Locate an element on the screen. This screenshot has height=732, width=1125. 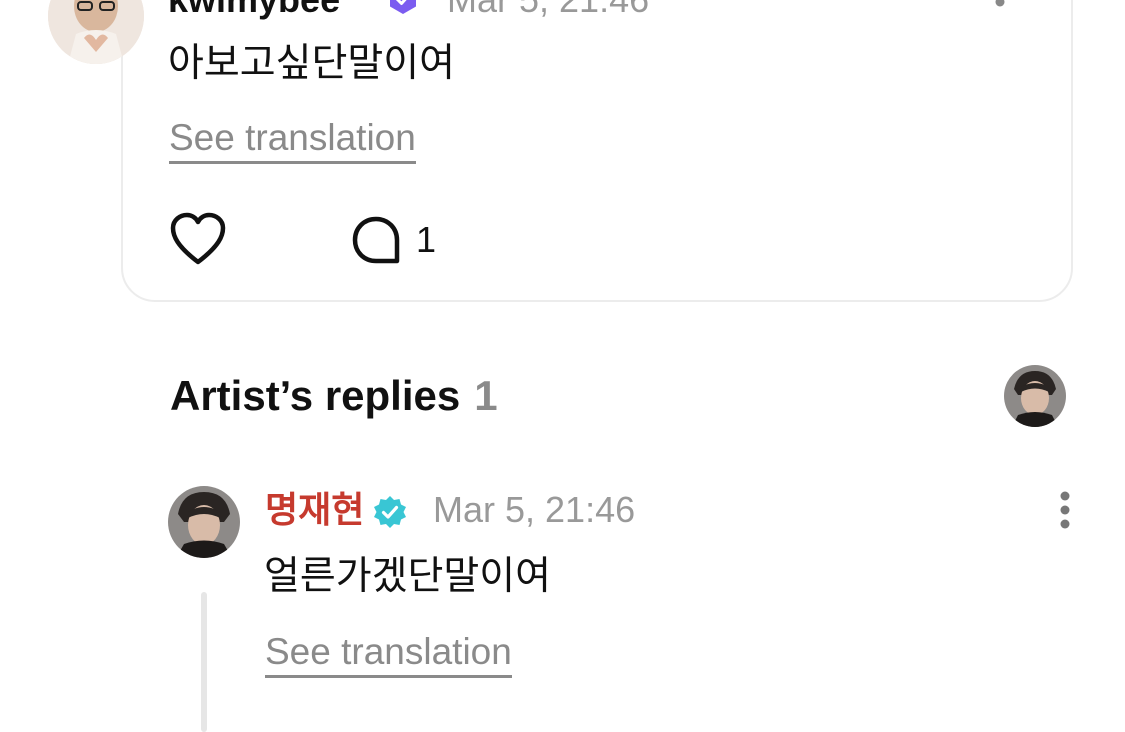
post-username: kwimybee is located at coordinates (254, 10).